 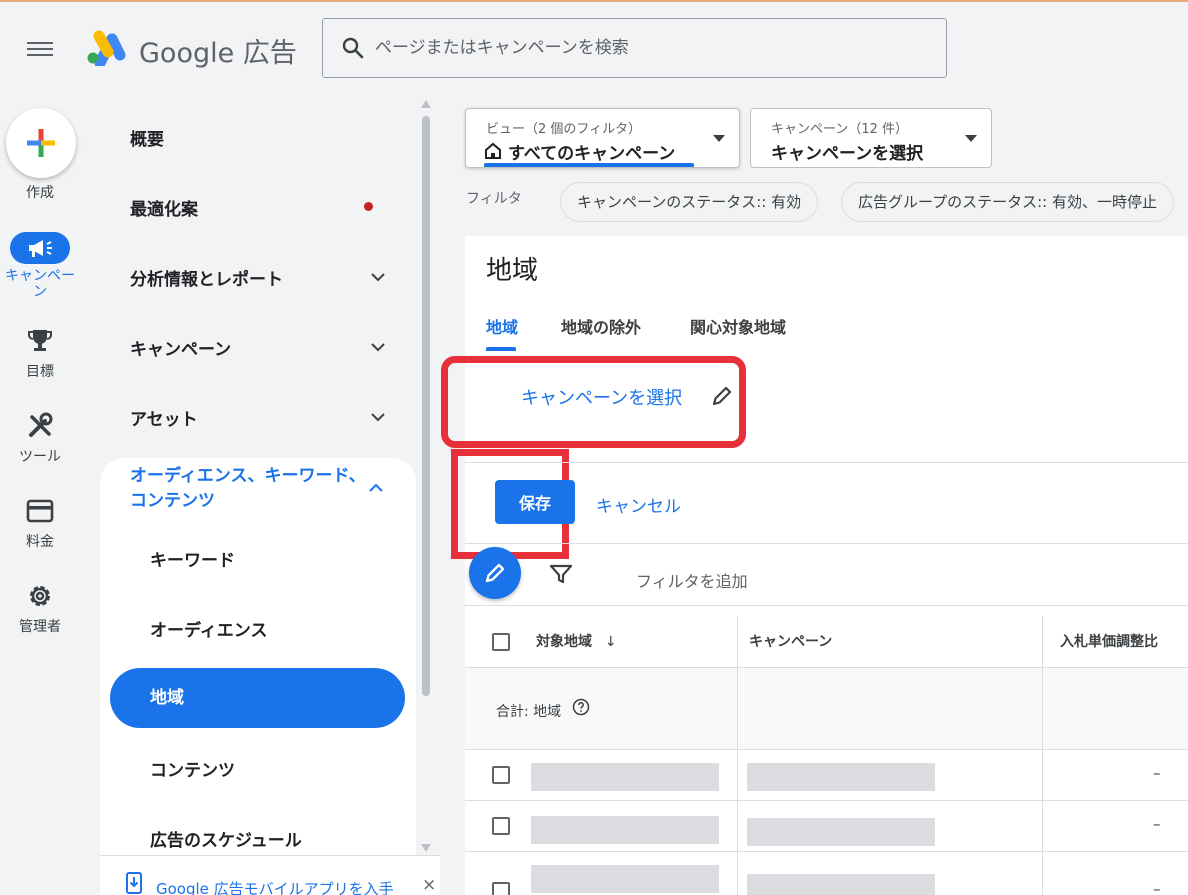 I want to click on campaign-dropdown-label: キャンペーン（12 件）, so click(x=840, y=129).